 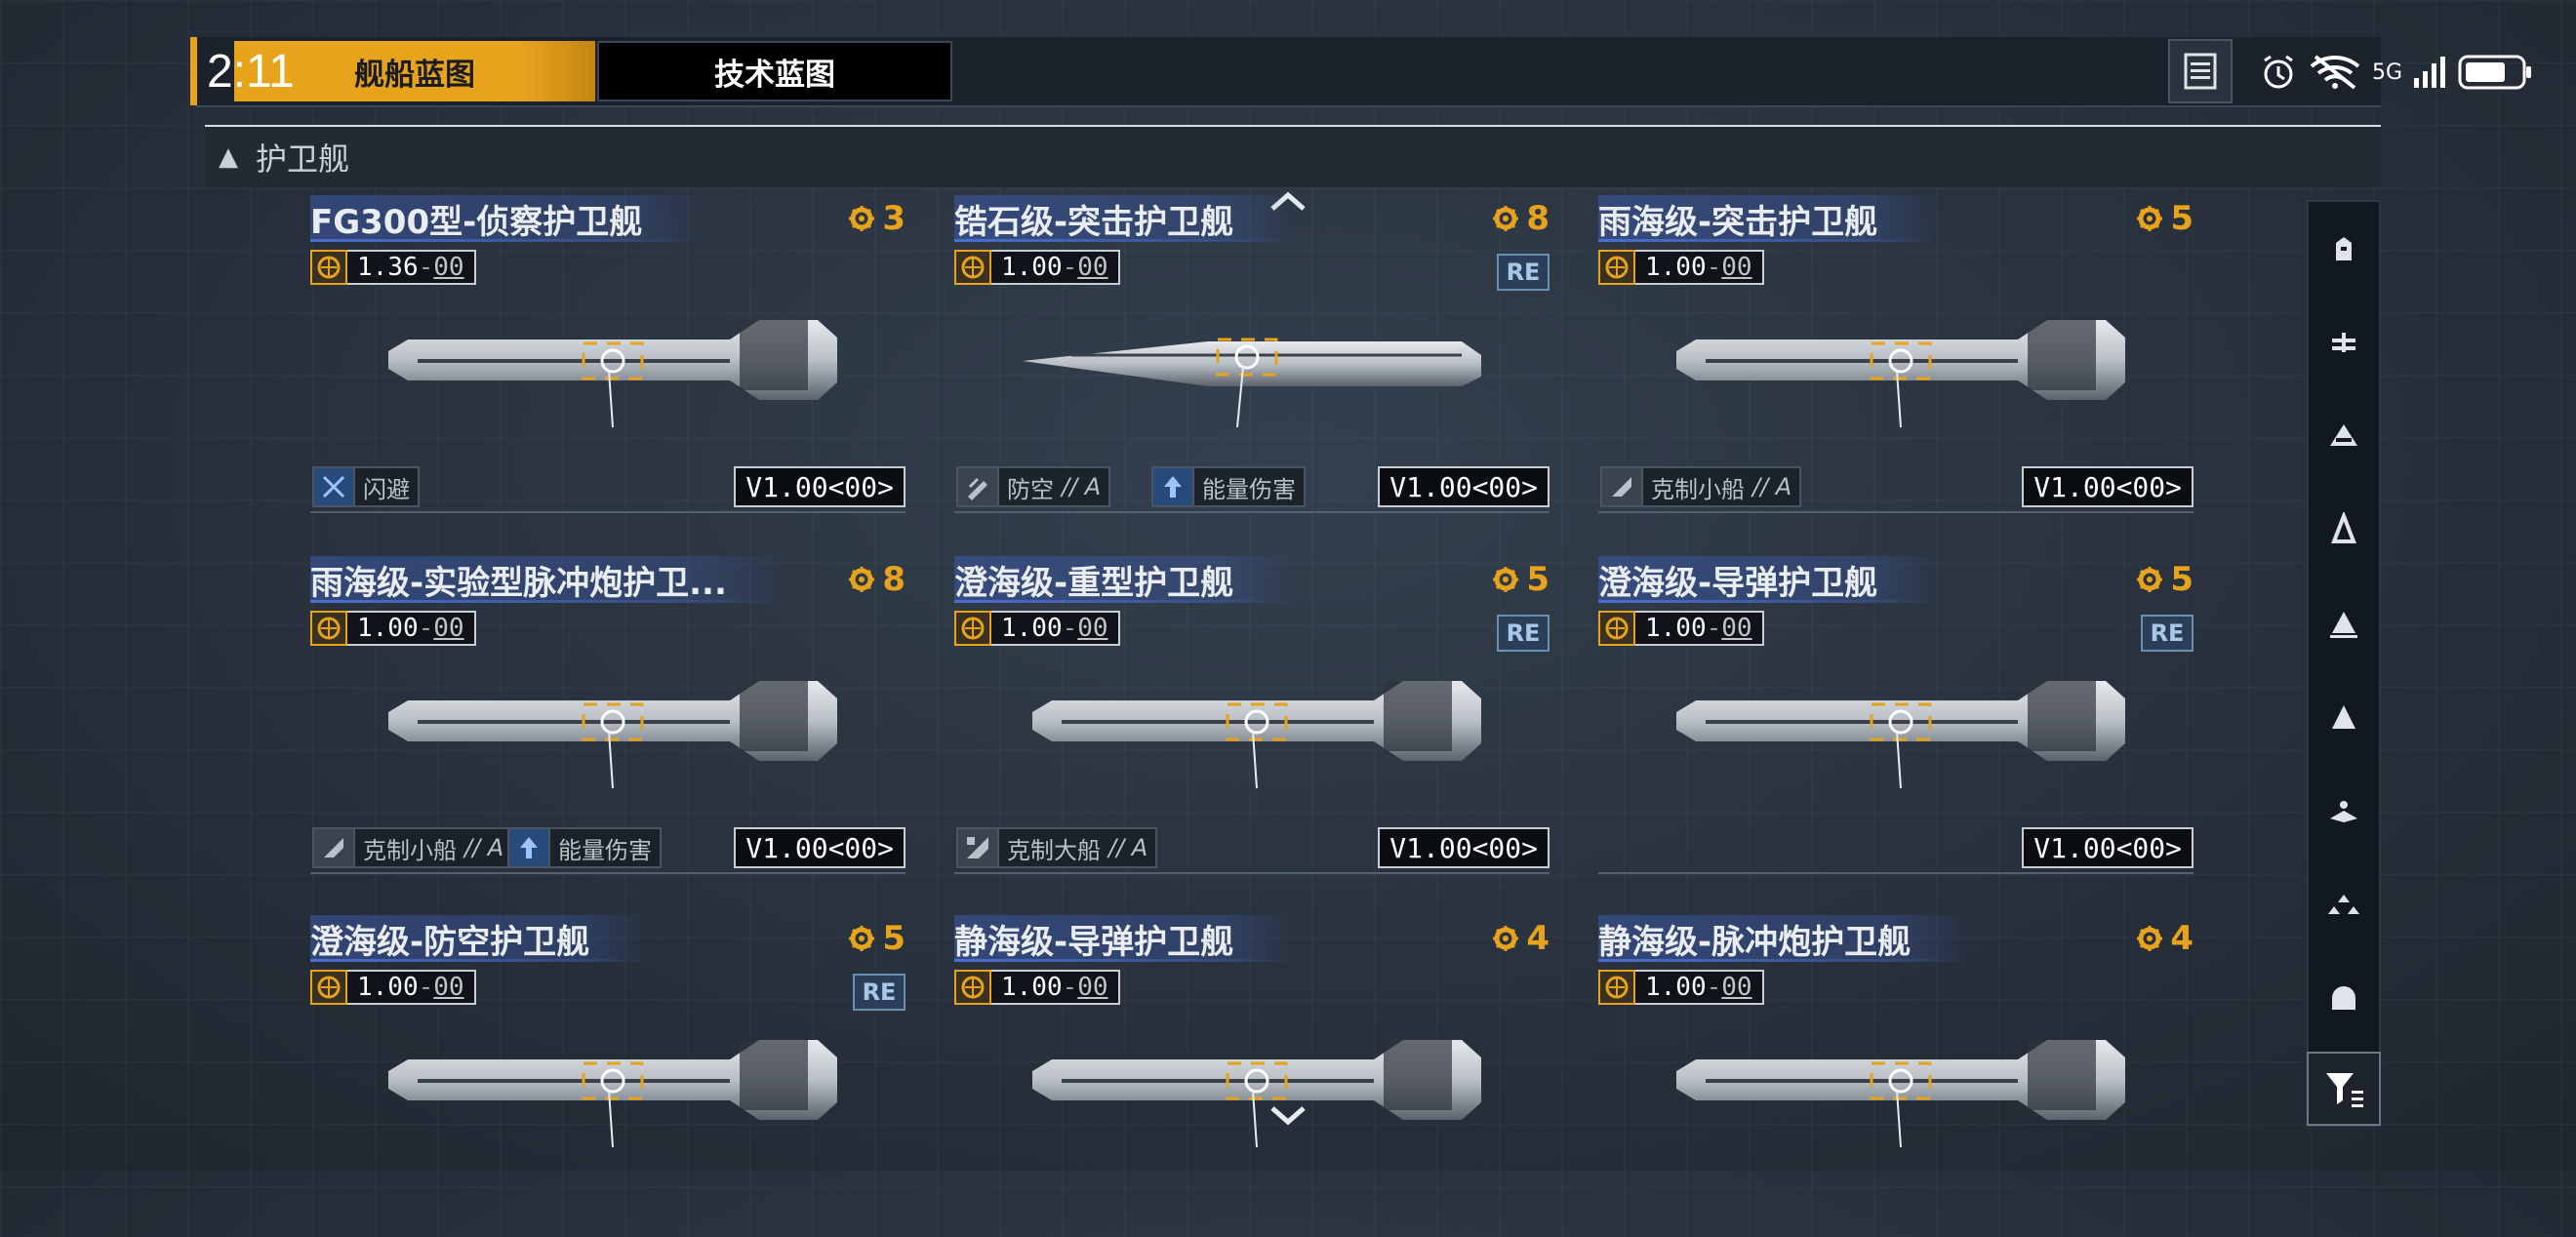 I want to click on section-header-frigate: ▲ 护卫舰, so click(x=1293, y=156).